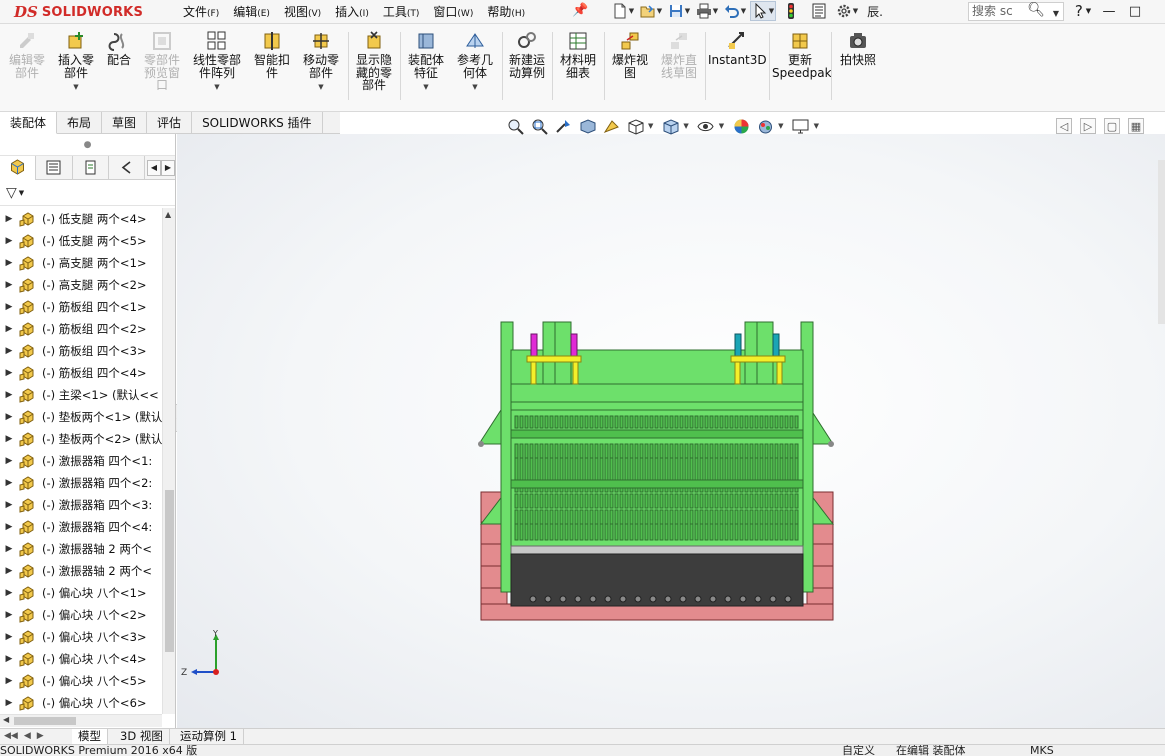  Describe the element at coordinates (763, 11) in the screenshot. I see `select-button: ▼` at that location.